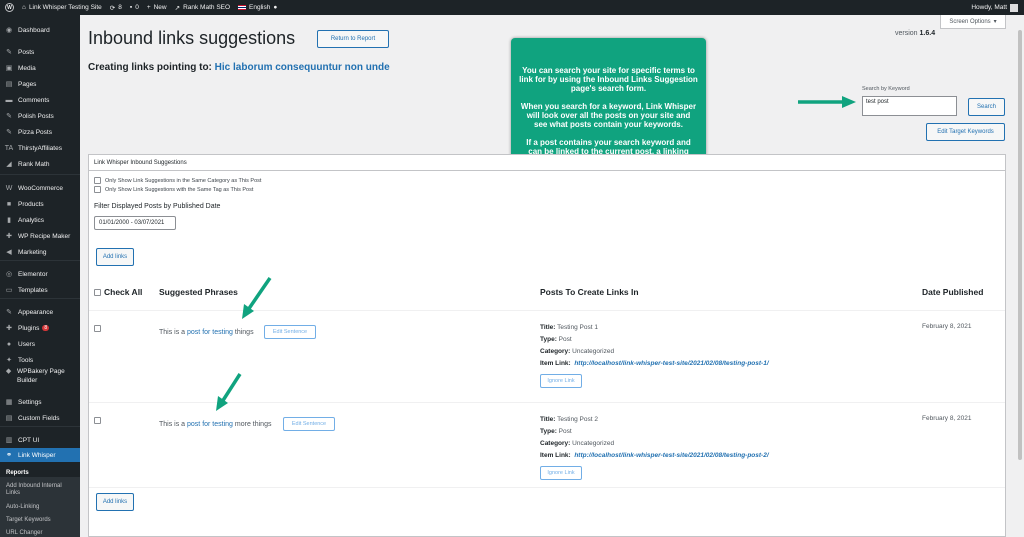 The image size is (1024, 537). I want to click on caret-down-icon: ▾, so click(995, 22).